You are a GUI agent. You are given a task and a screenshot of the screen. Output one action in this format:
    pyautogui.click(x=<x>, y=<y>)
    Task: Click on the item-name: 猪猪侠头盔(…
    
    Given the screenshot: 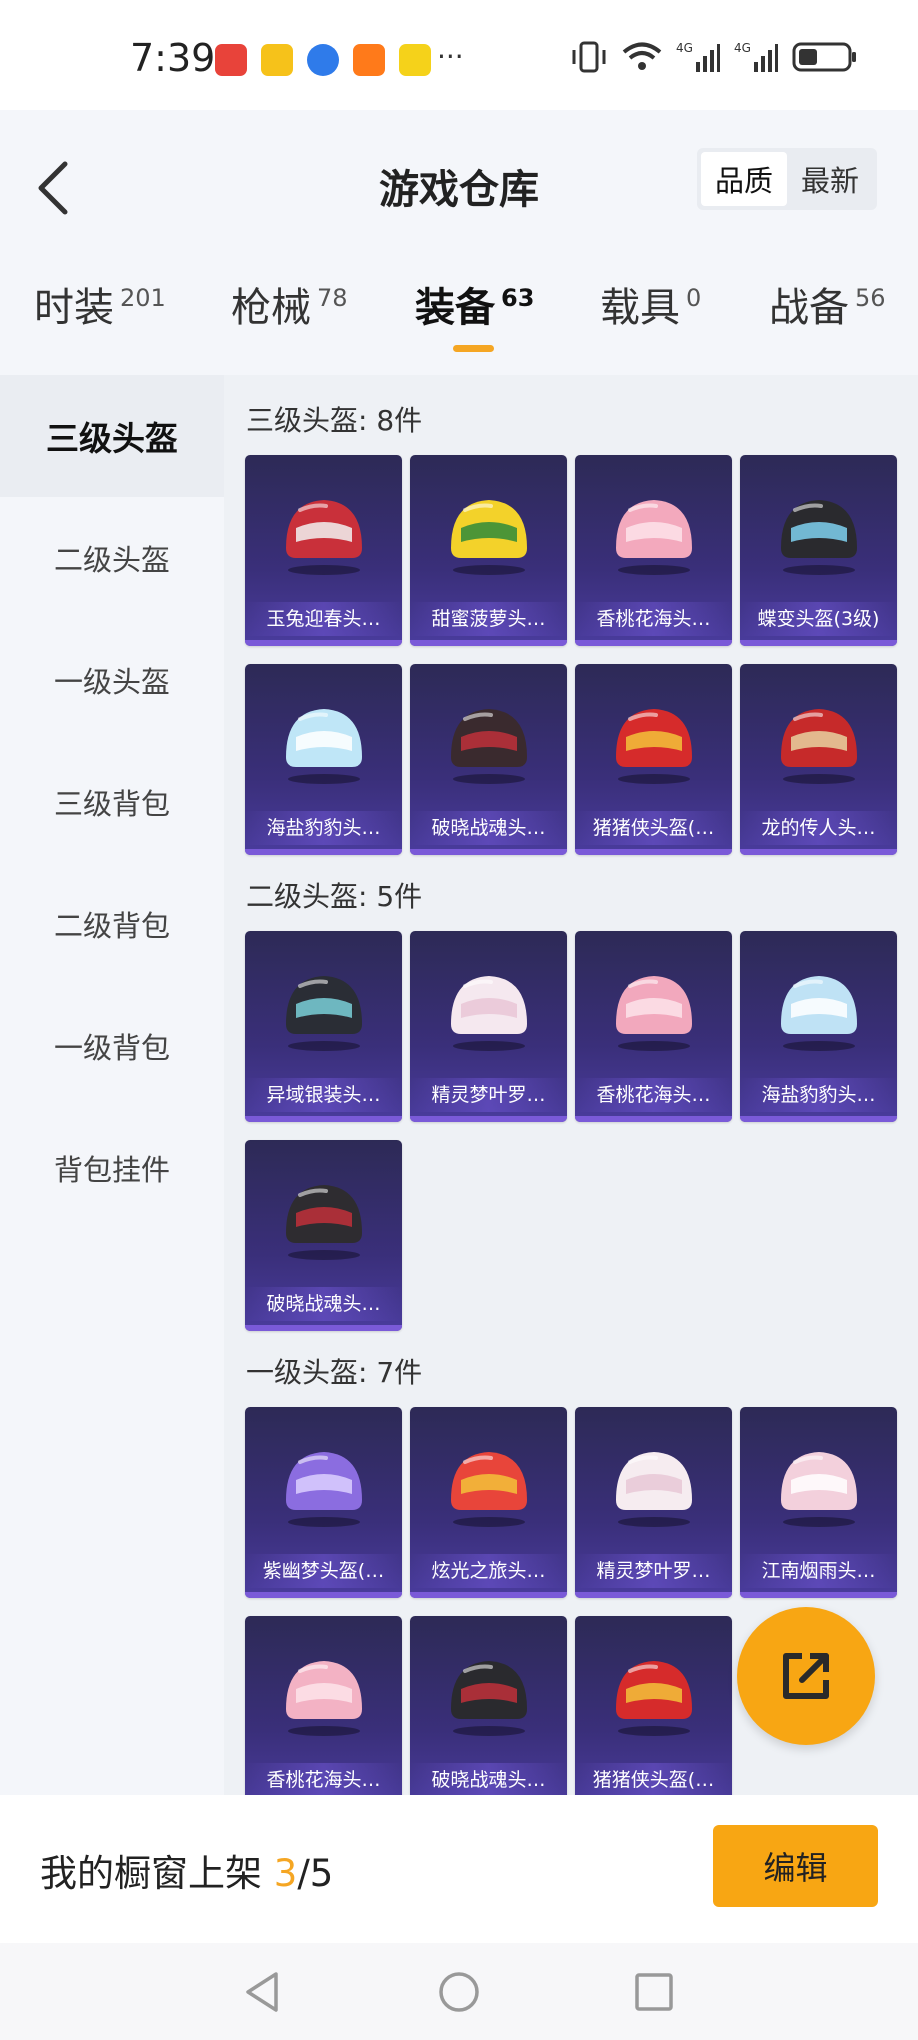 What is the action you would take?
    pyautogui.click(x=653, y=828)
    